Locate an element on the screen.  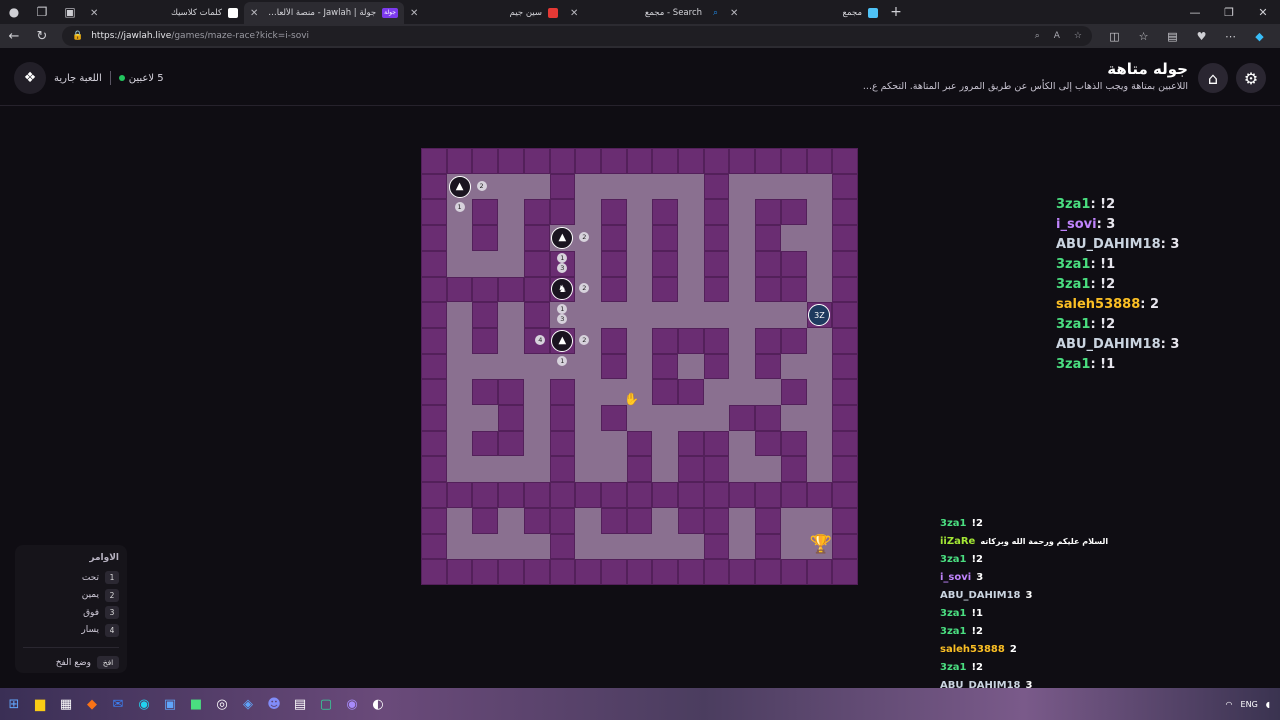
tab-seen-jeem: سين جيم ✕ is located at coordinates (484, 13).